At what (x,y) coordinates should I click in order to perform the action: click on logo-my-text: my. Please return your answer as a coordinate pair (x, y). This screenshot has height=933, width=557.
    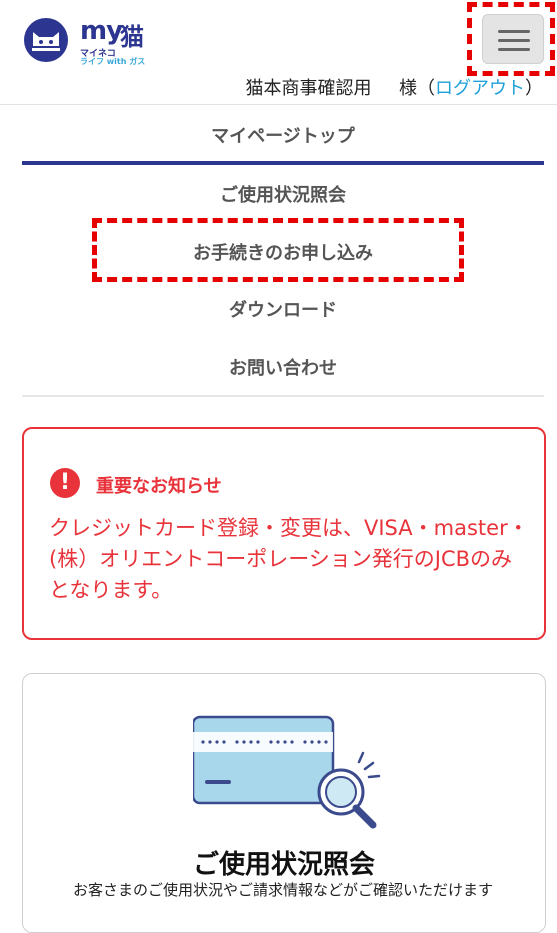
    Looking at the image, I should click on (101, 31).